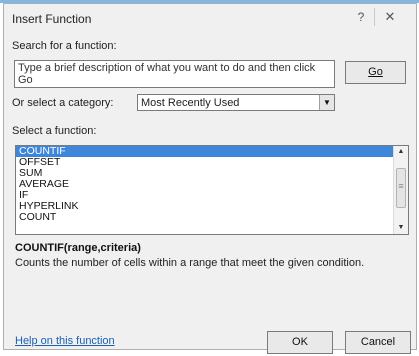  What do you see at coordinates (204, 162) in the screenshot?
I see `function-list-item: OFFSET` at bounding box center [204, 162].